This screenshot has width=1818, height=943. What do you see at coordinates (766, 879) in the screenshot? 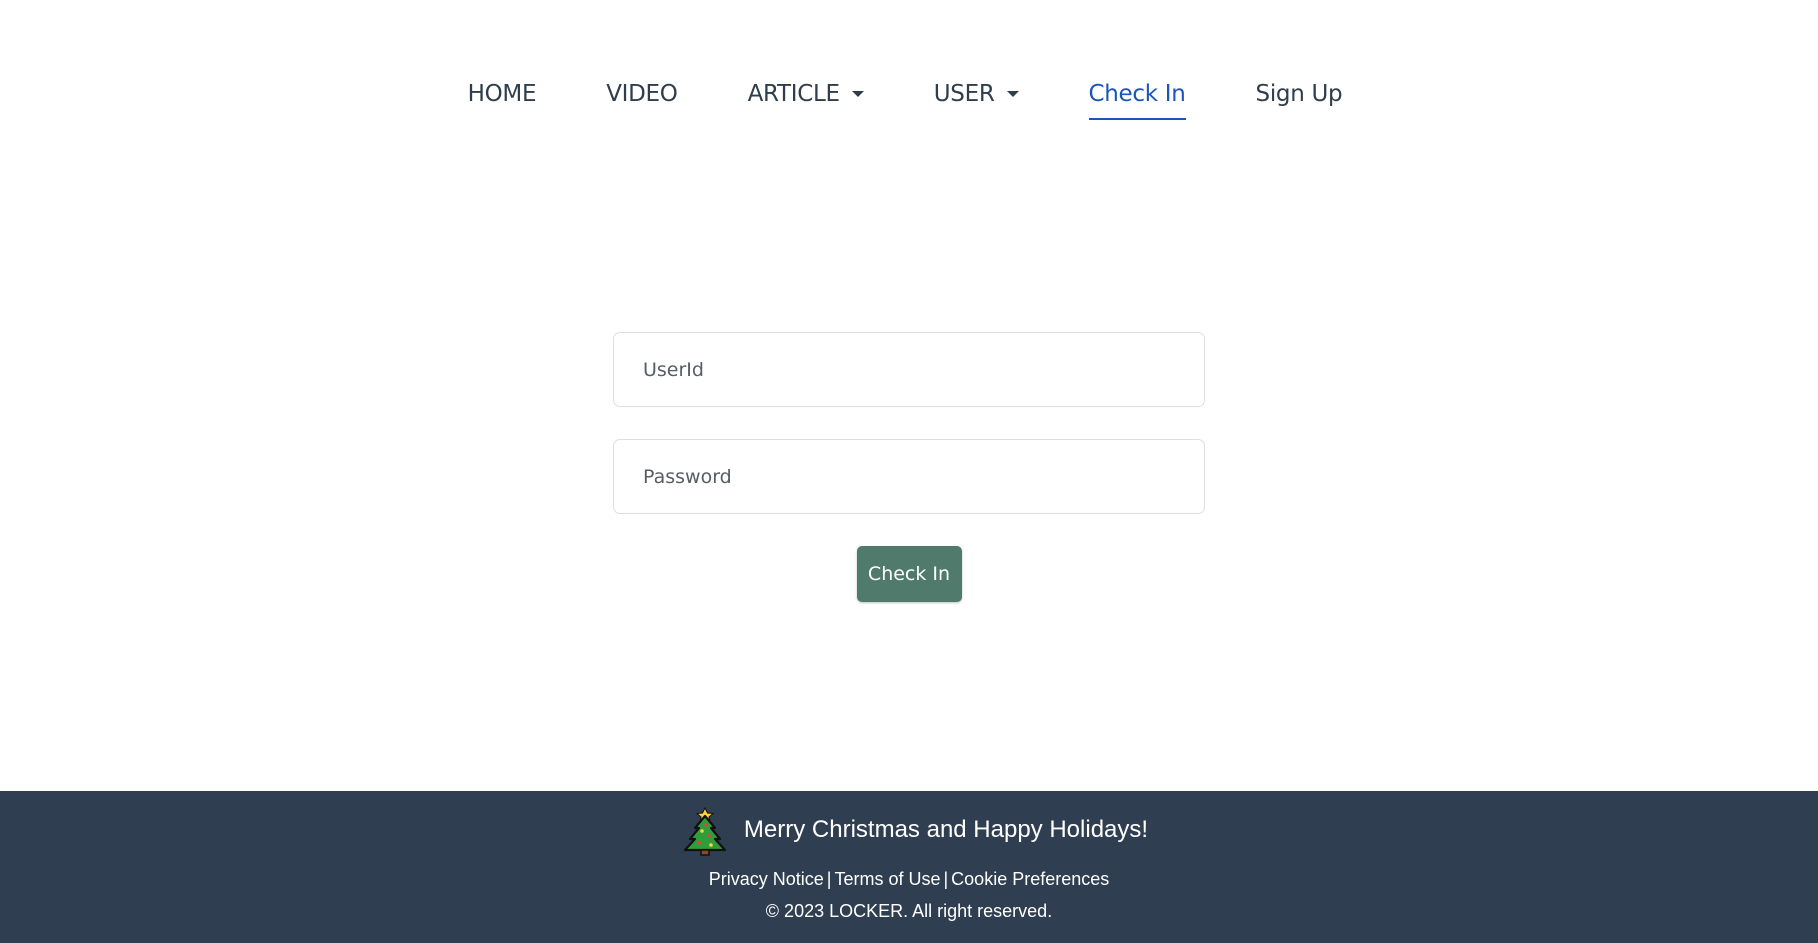
I see `privacy-notice-link: Privacy Notice` at bounding box center [766, 879].